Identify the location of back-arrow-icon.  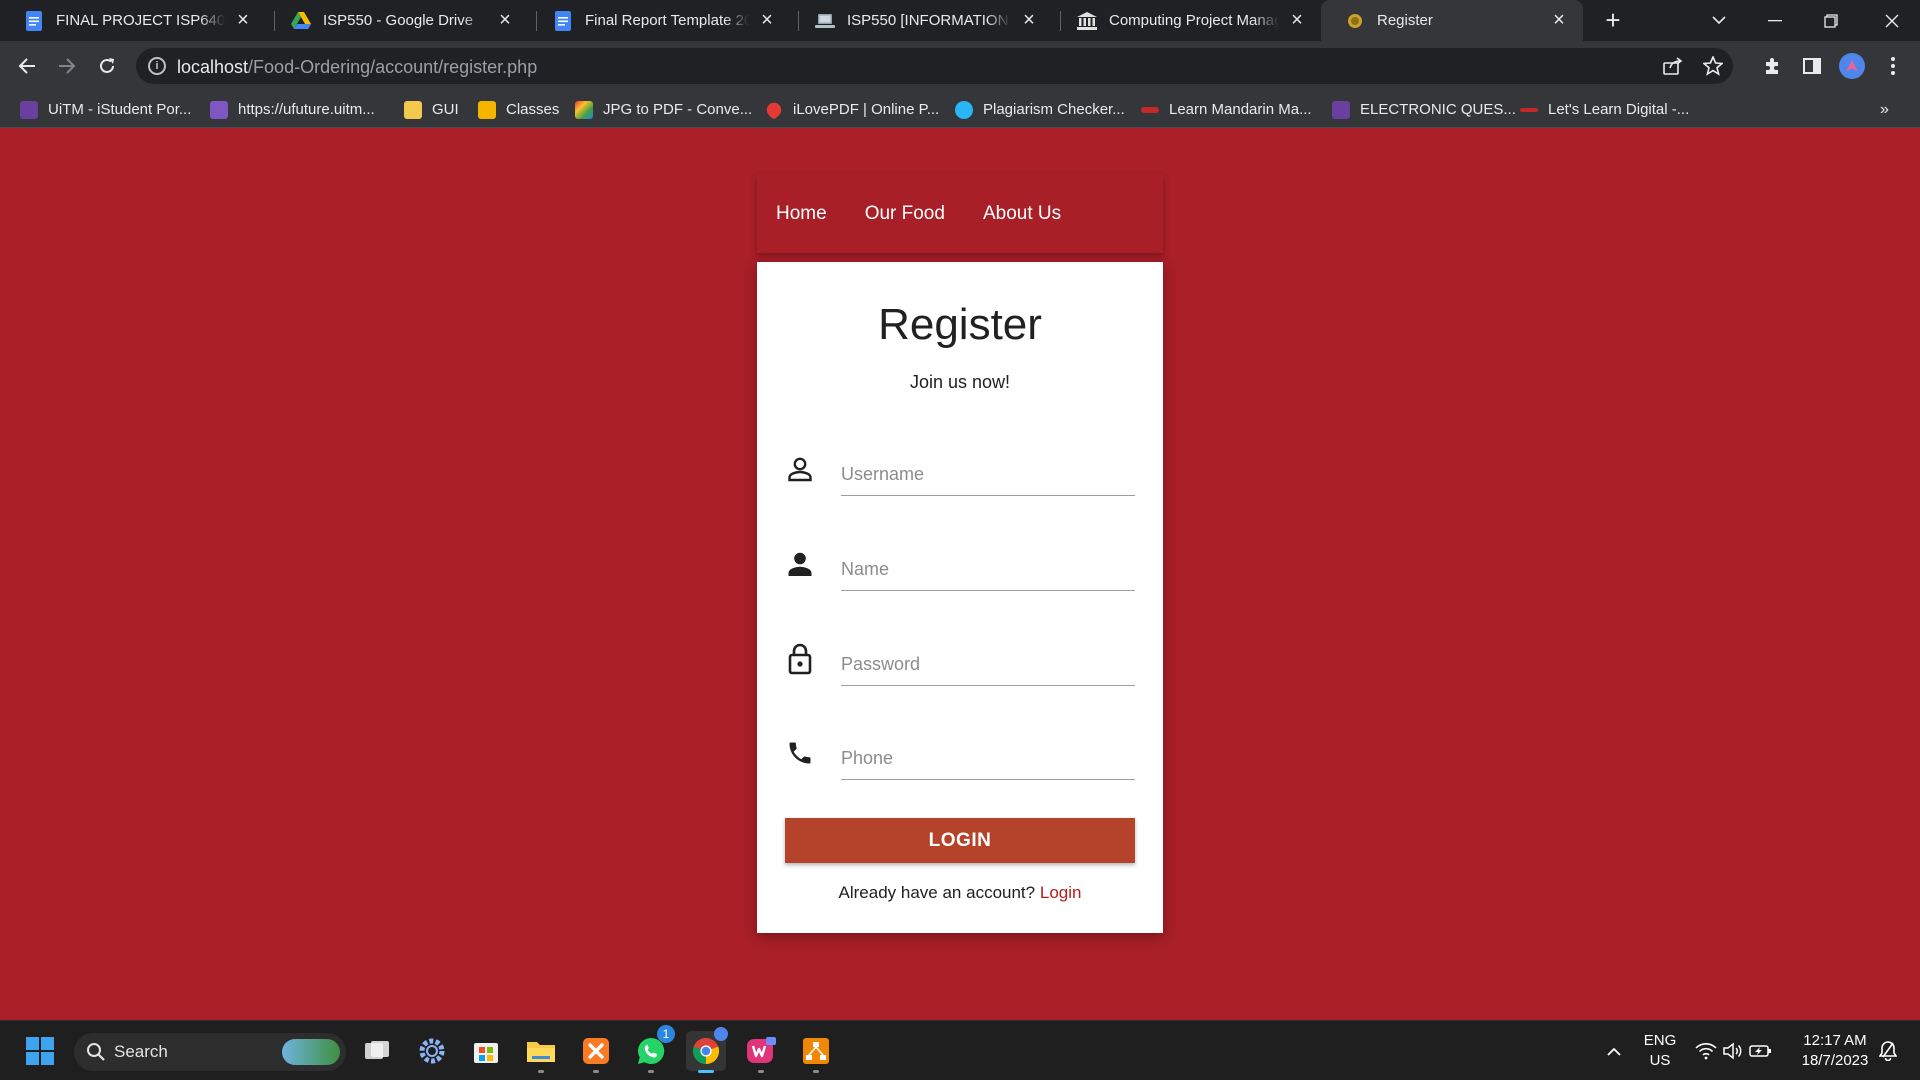
(26, 66).